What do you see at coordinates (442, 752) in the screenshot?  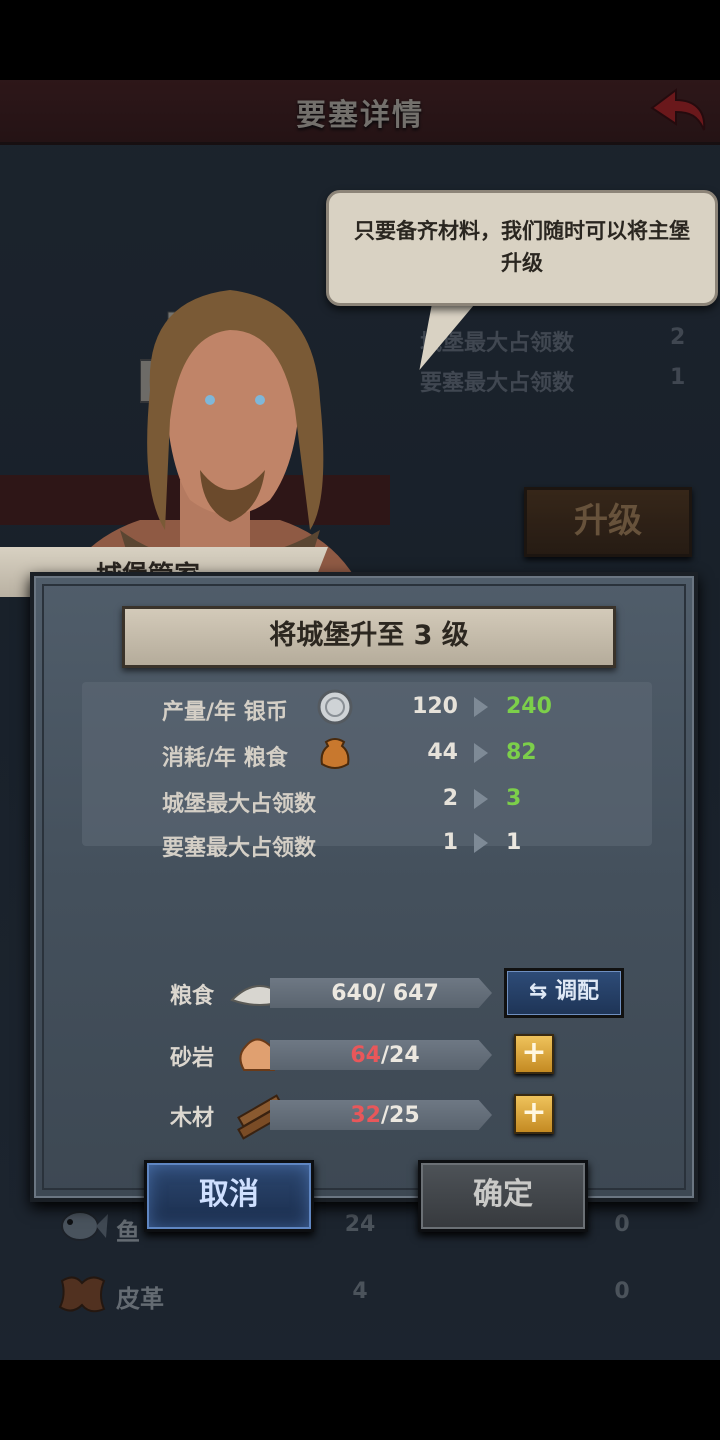 I see `stat-current: 44` at bounding box center [442, 752].